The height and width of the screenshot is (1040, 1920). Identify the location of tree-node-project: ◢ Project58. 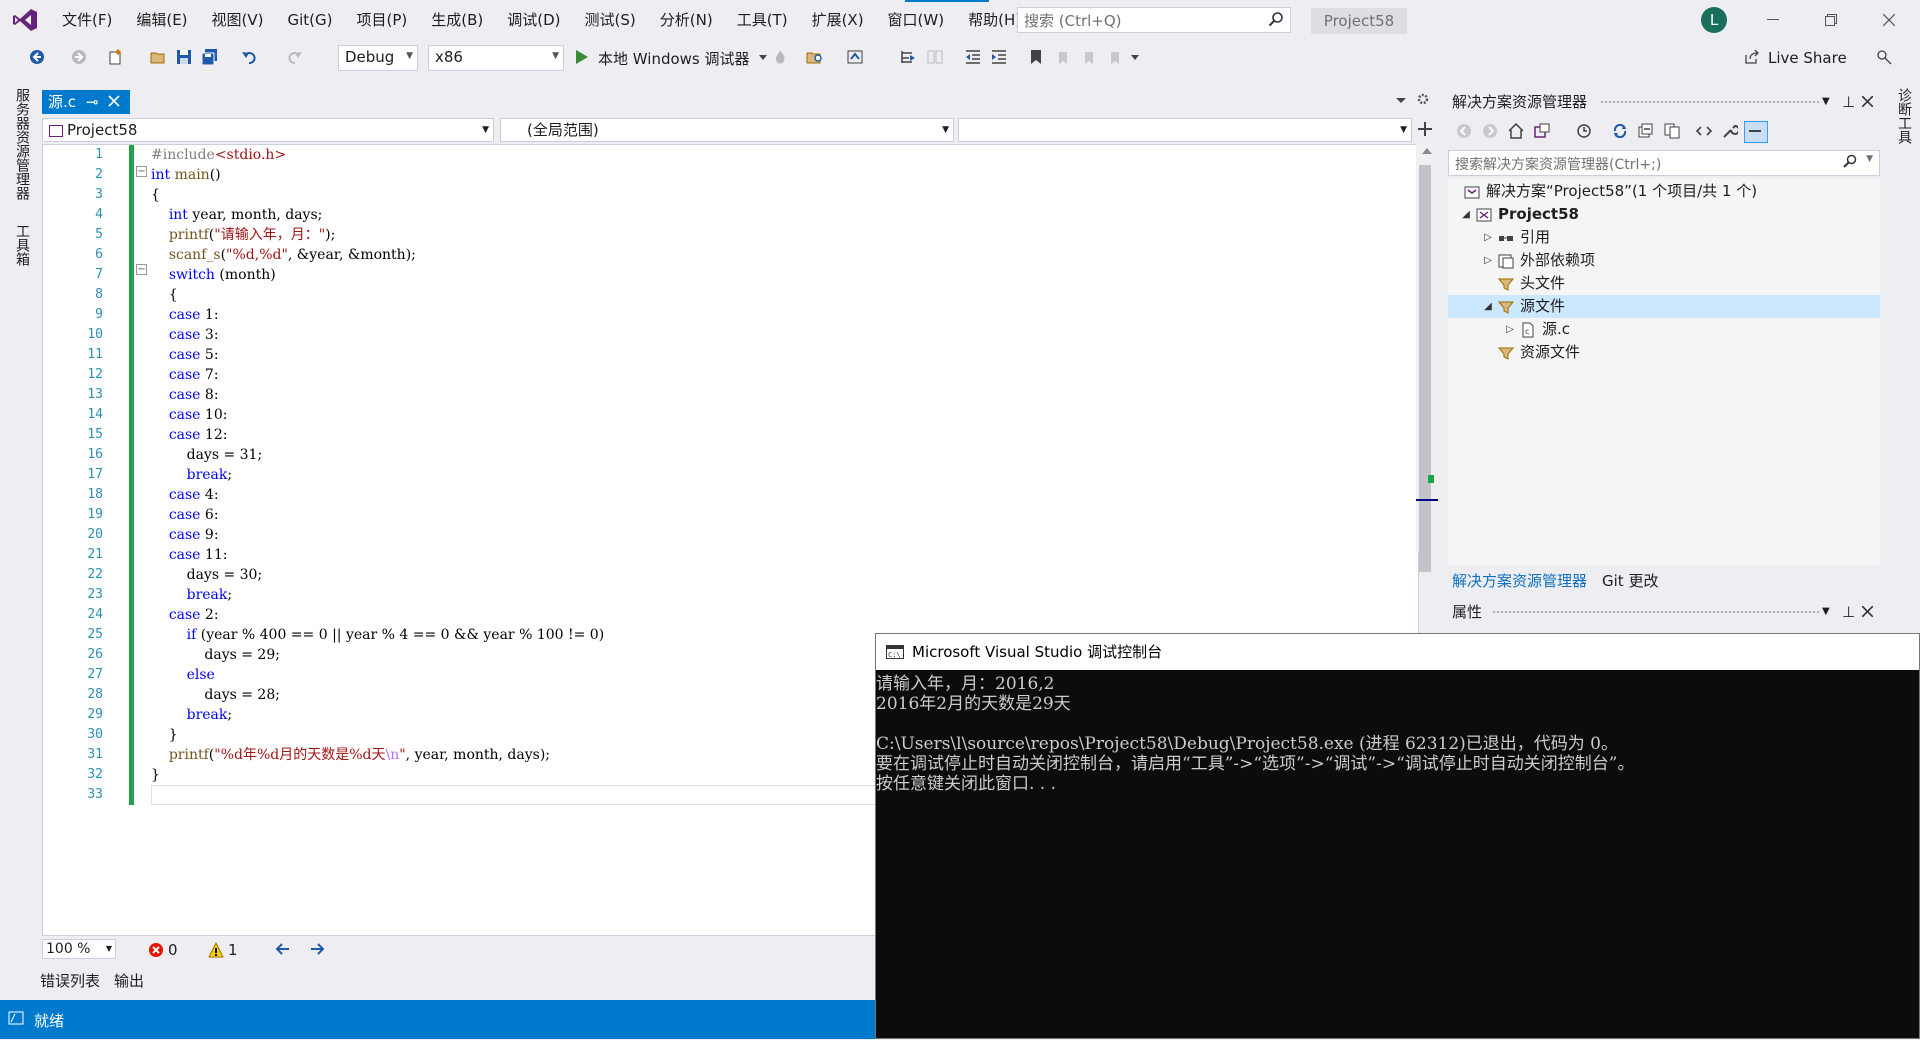
(1519, 214).